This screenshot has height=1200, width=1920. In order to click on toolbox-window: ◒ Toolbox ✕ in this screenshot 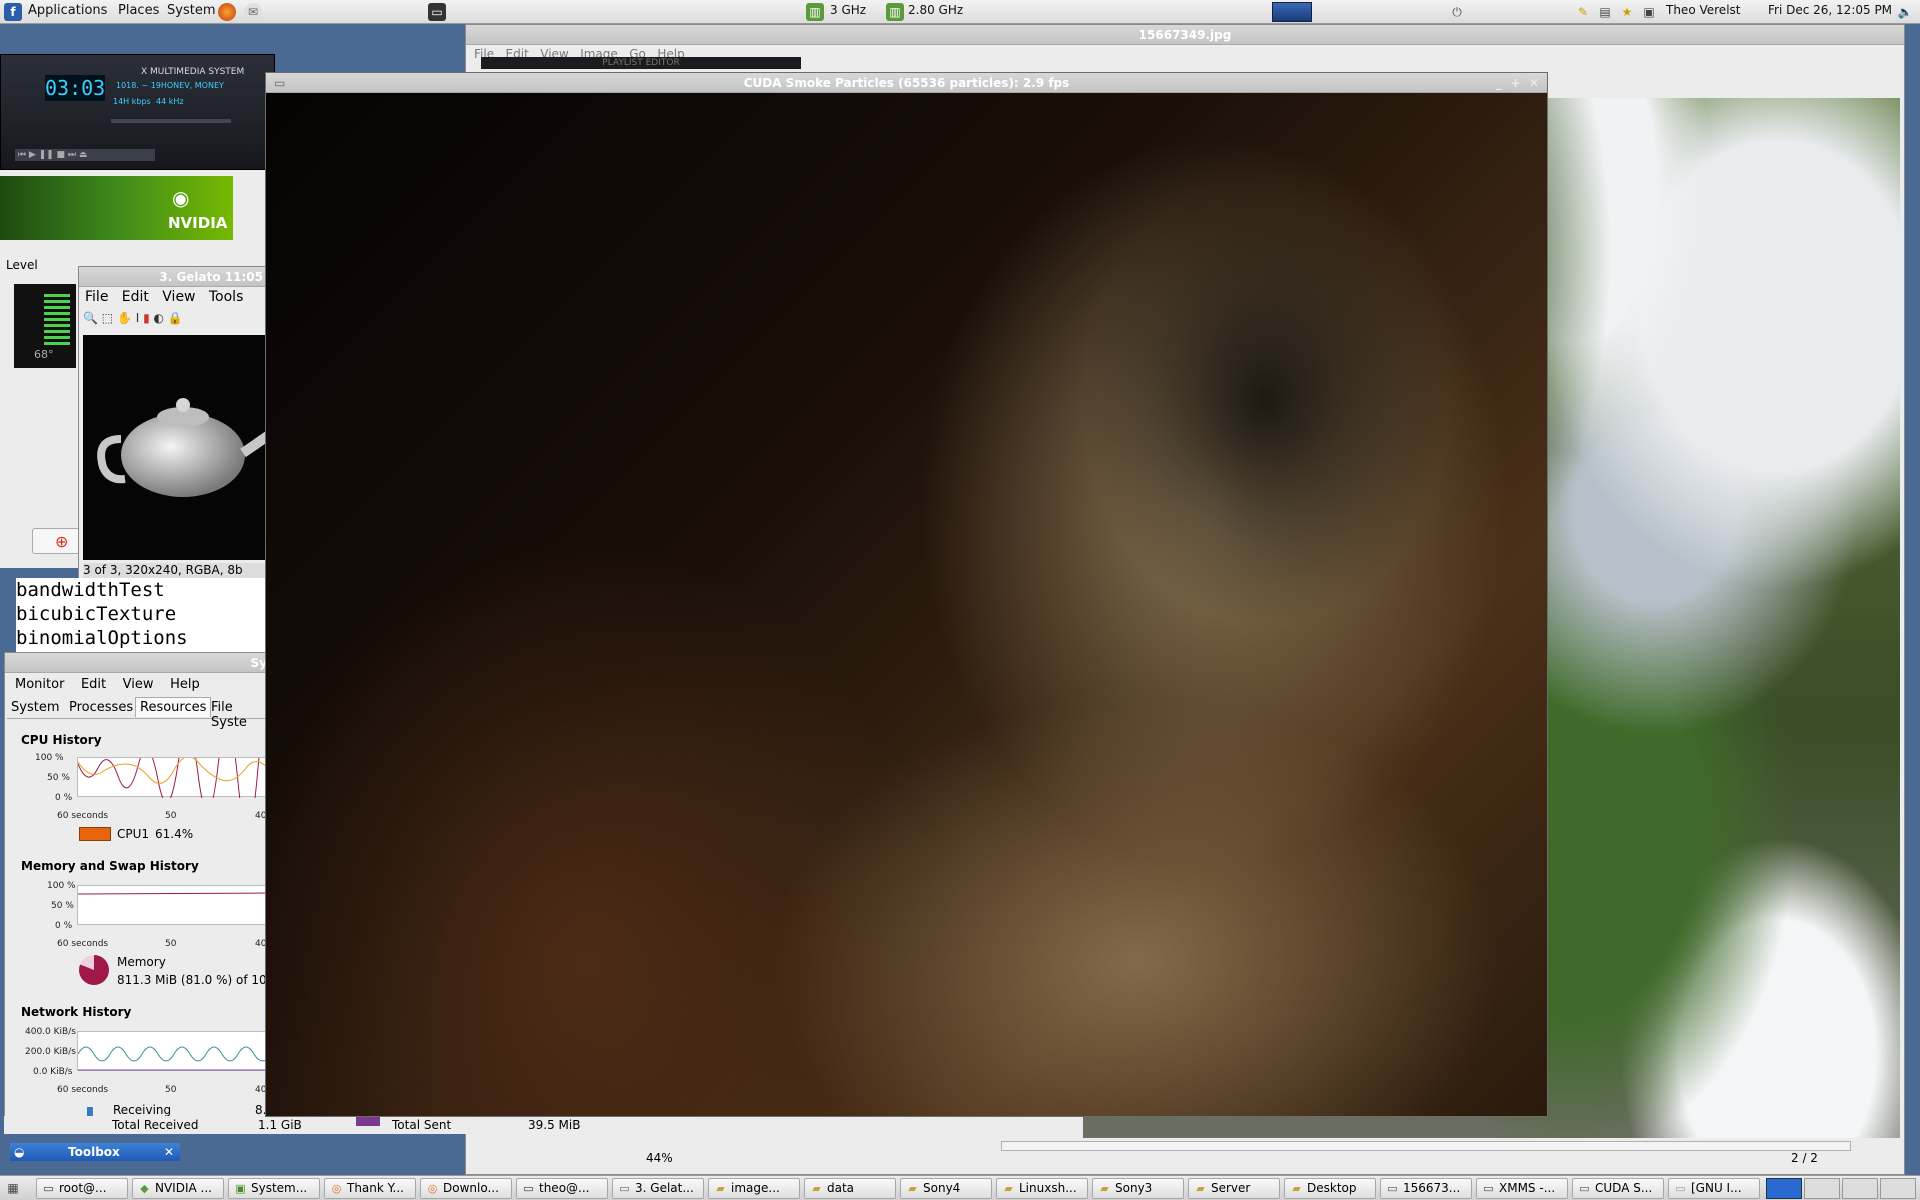, I will do `click(95, 1152)`.